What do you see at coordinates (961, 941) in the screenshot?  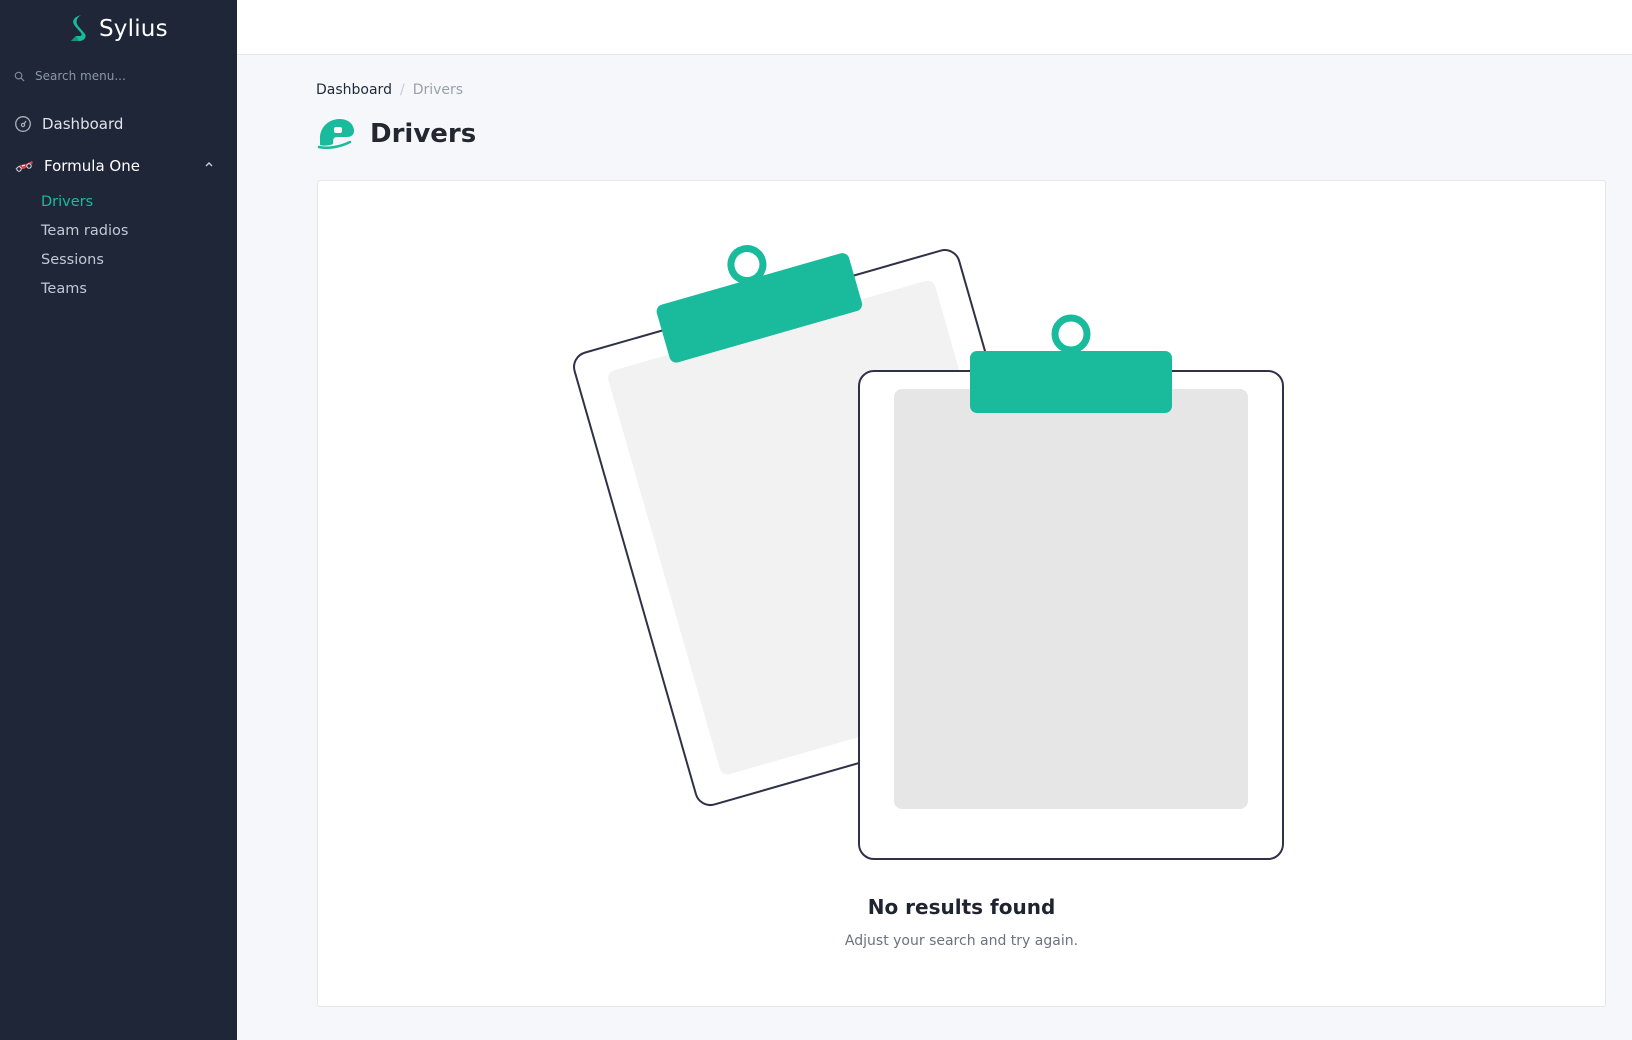 I see `empty-state-subtitle: Adjust your search and try again.` at bounding box center [961, 941].